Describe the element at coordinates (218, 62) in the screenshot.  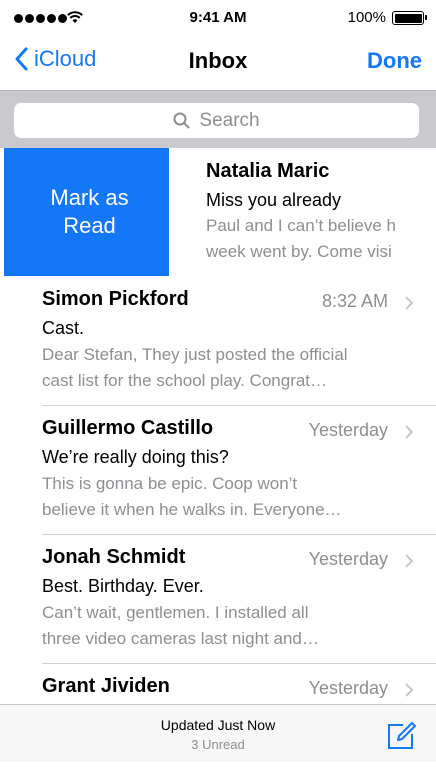
I see `navigation-bar: iCloud Inbox Done` at that location.